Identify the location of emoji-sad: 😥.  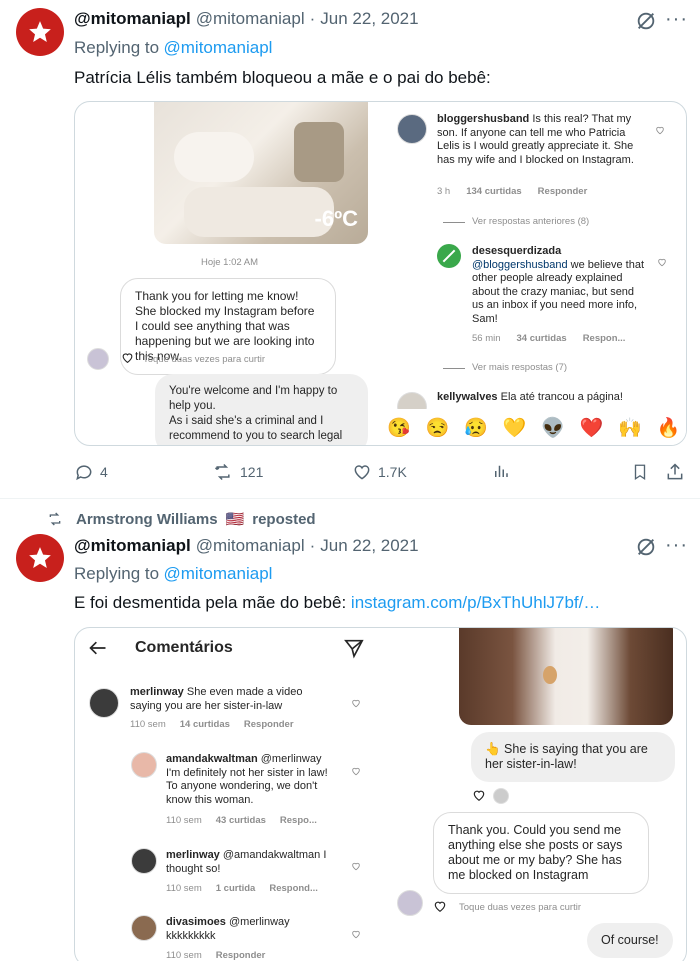
(476, 428).